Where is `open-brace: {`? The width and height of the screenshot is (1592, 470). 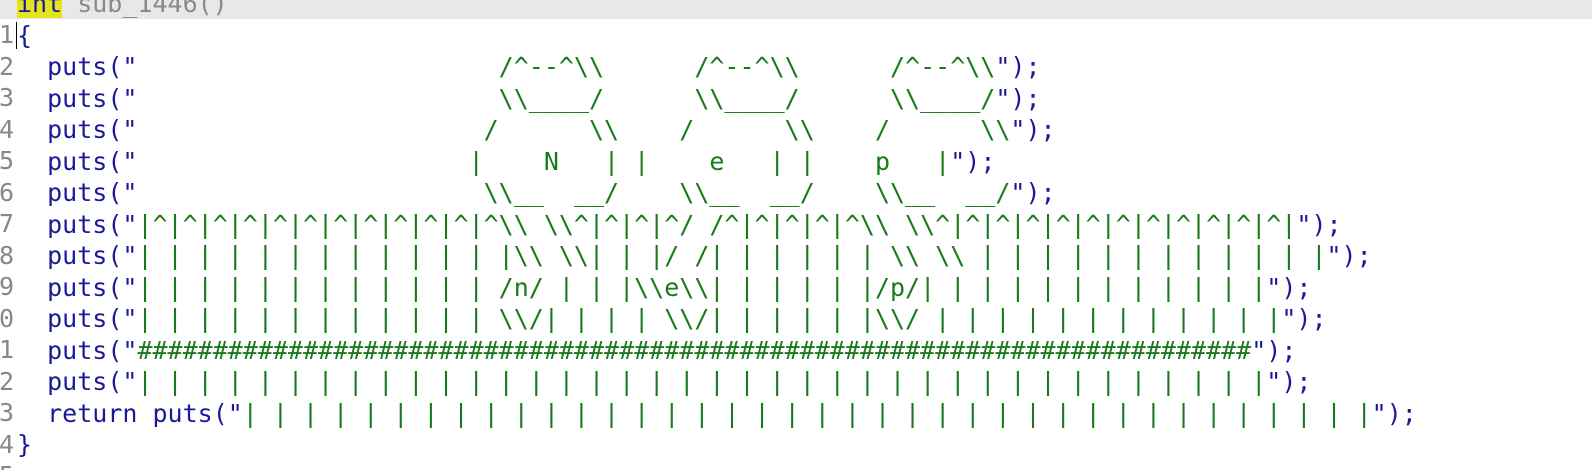 open-brace: { is located at coordinates (25, 35).